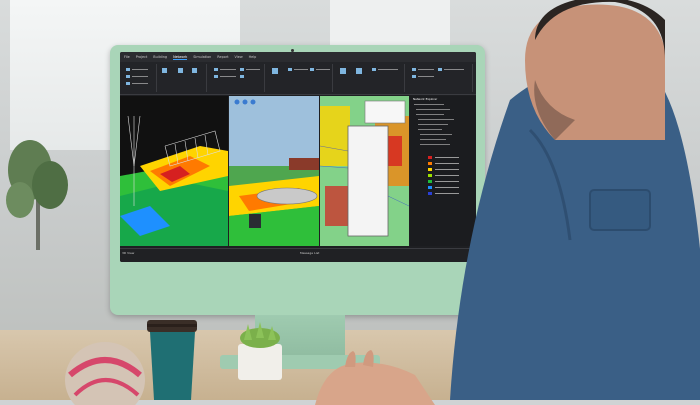 This screenshot has height=405, width=700. Describe the element at coordinates (142, 57) in the screenshot. I see `menu-item-project: Project` at that location.